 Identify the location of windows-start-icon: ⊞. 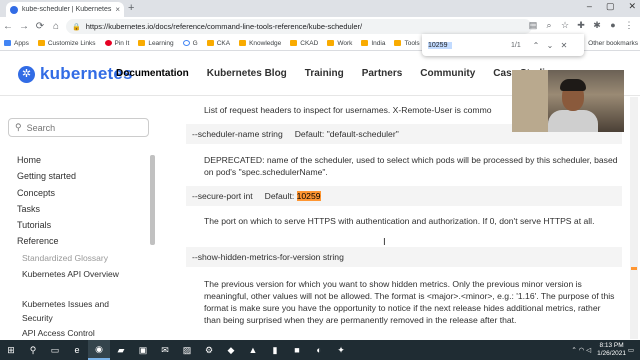
(11, 350).